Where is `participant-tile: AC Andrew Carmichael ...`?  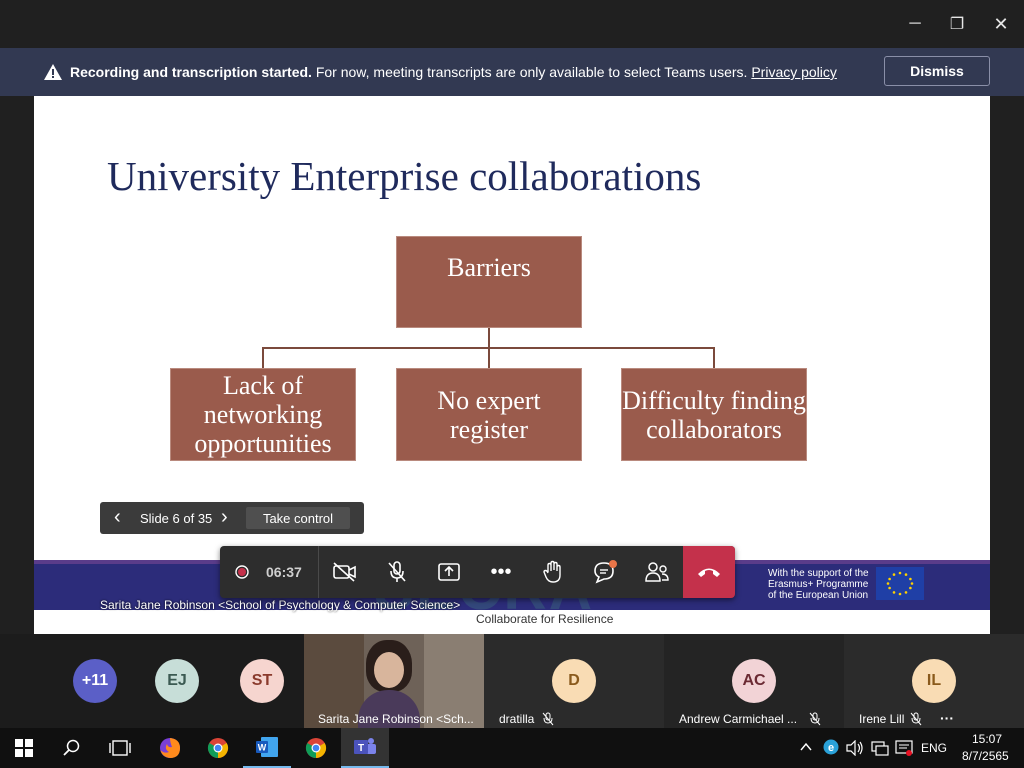 participant-tile: AC Andrew Carmichael ... is located at coordinates (754, 681).